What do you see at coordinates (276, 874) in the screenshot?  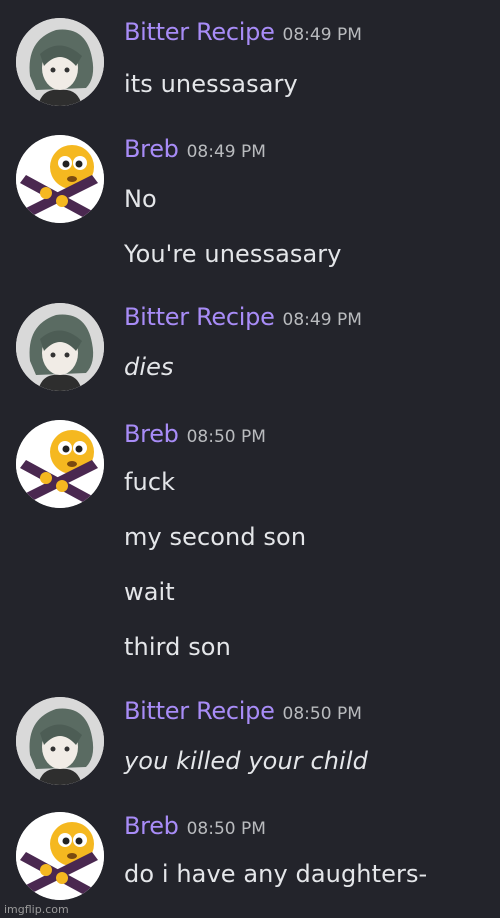 I see `message-text: do i have any daughters-` at bounding box center [276, 874].